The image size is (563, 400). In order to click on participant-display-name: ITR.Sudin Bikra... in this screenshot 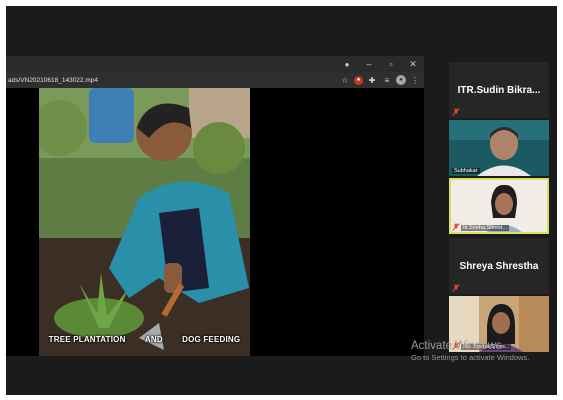, I will do `click(499, 90)`.